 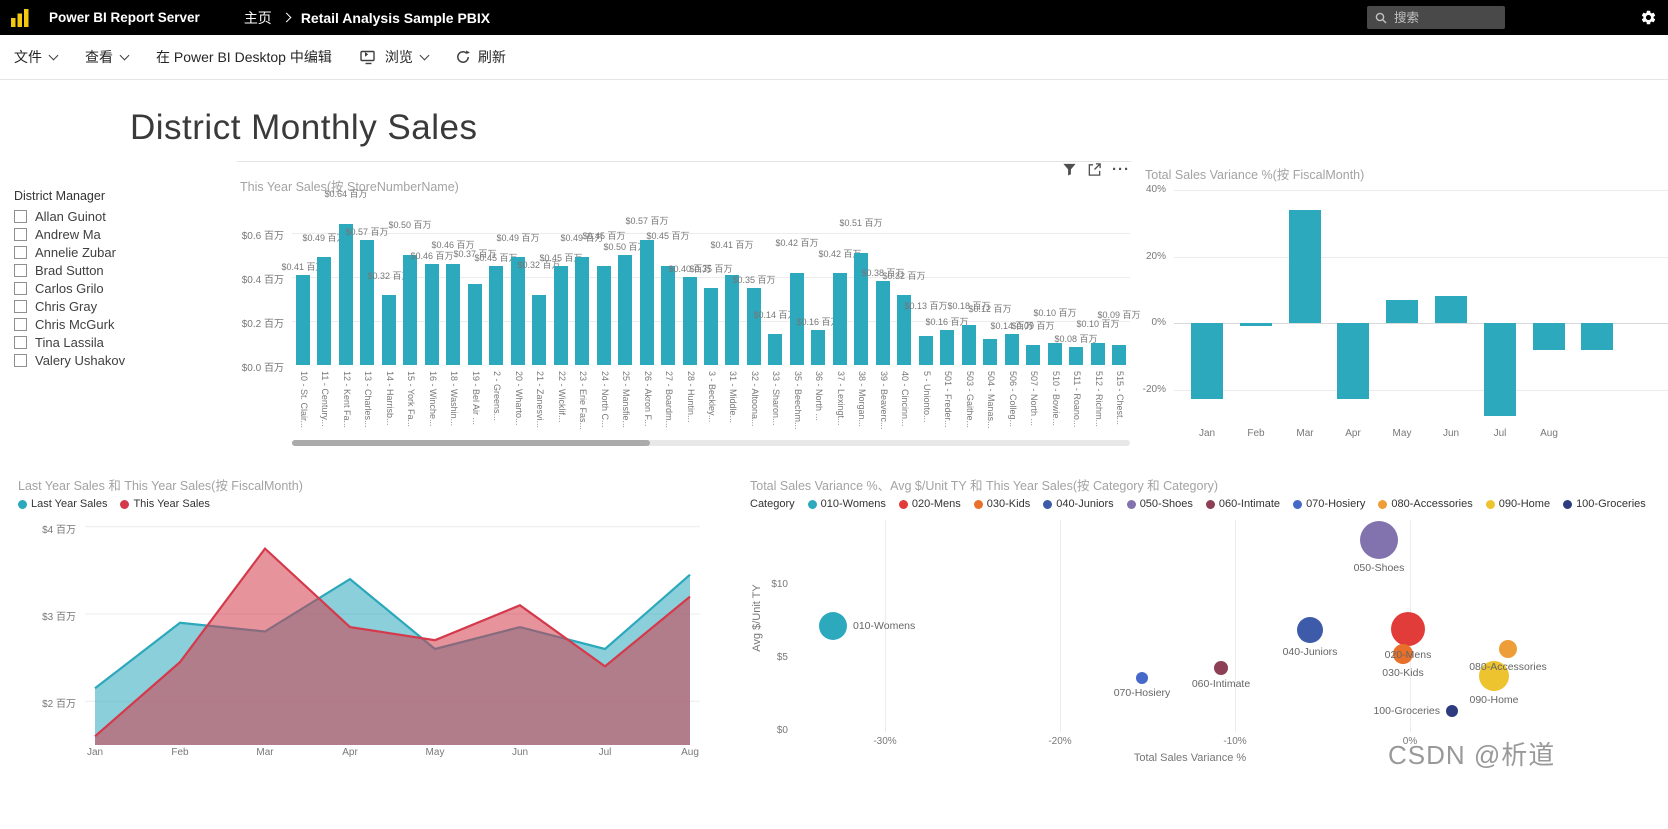 I want to click on legend-item: 080-Accessories, so click(x=1425, y=504).